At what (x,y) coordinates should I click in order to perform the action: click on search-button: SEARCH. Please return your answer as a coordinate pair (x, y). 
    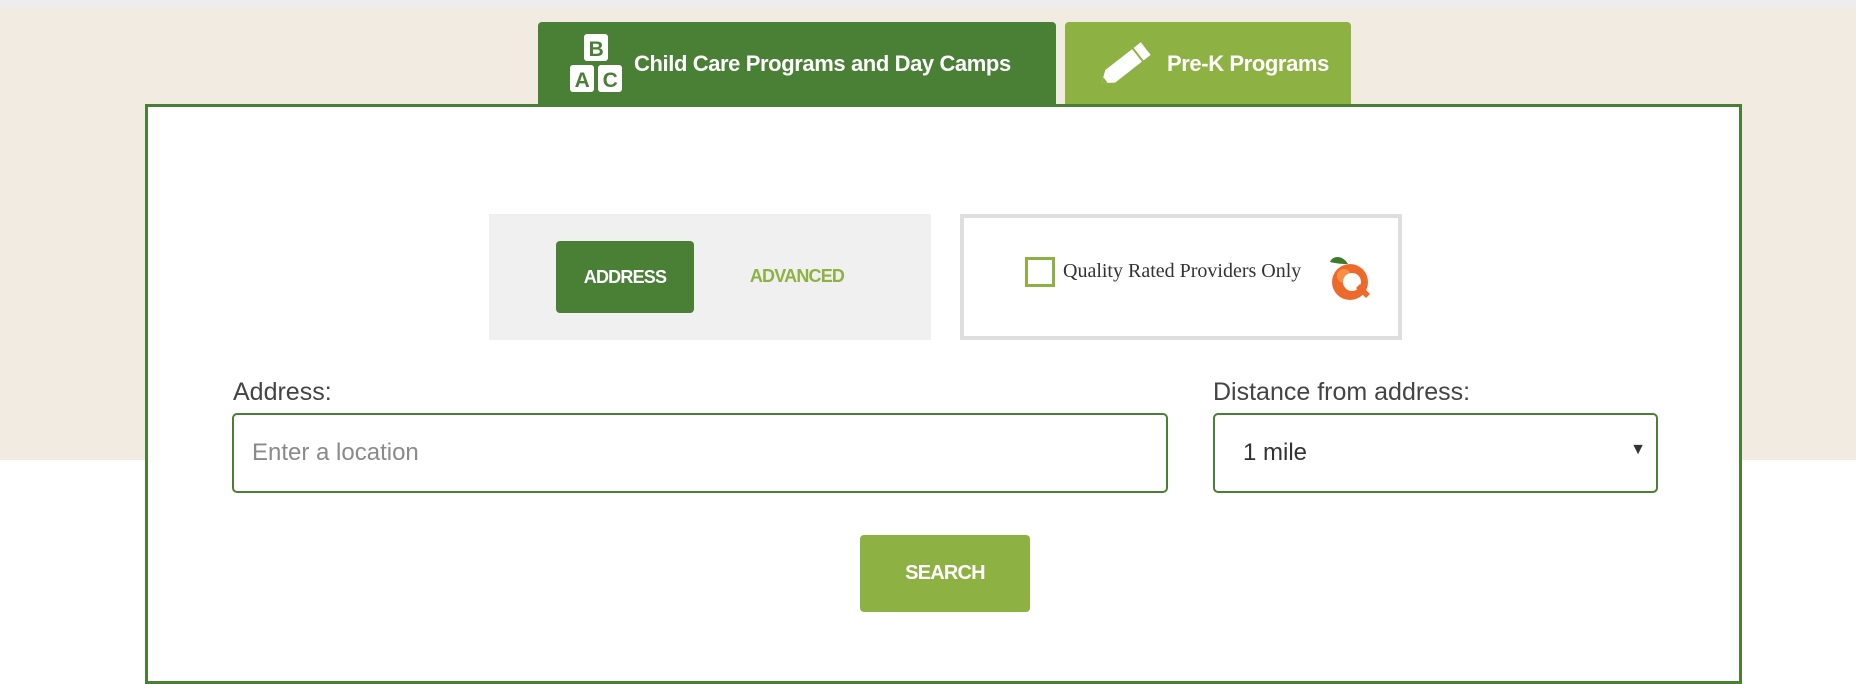
    Looking at the image, I should click on (945, 573).